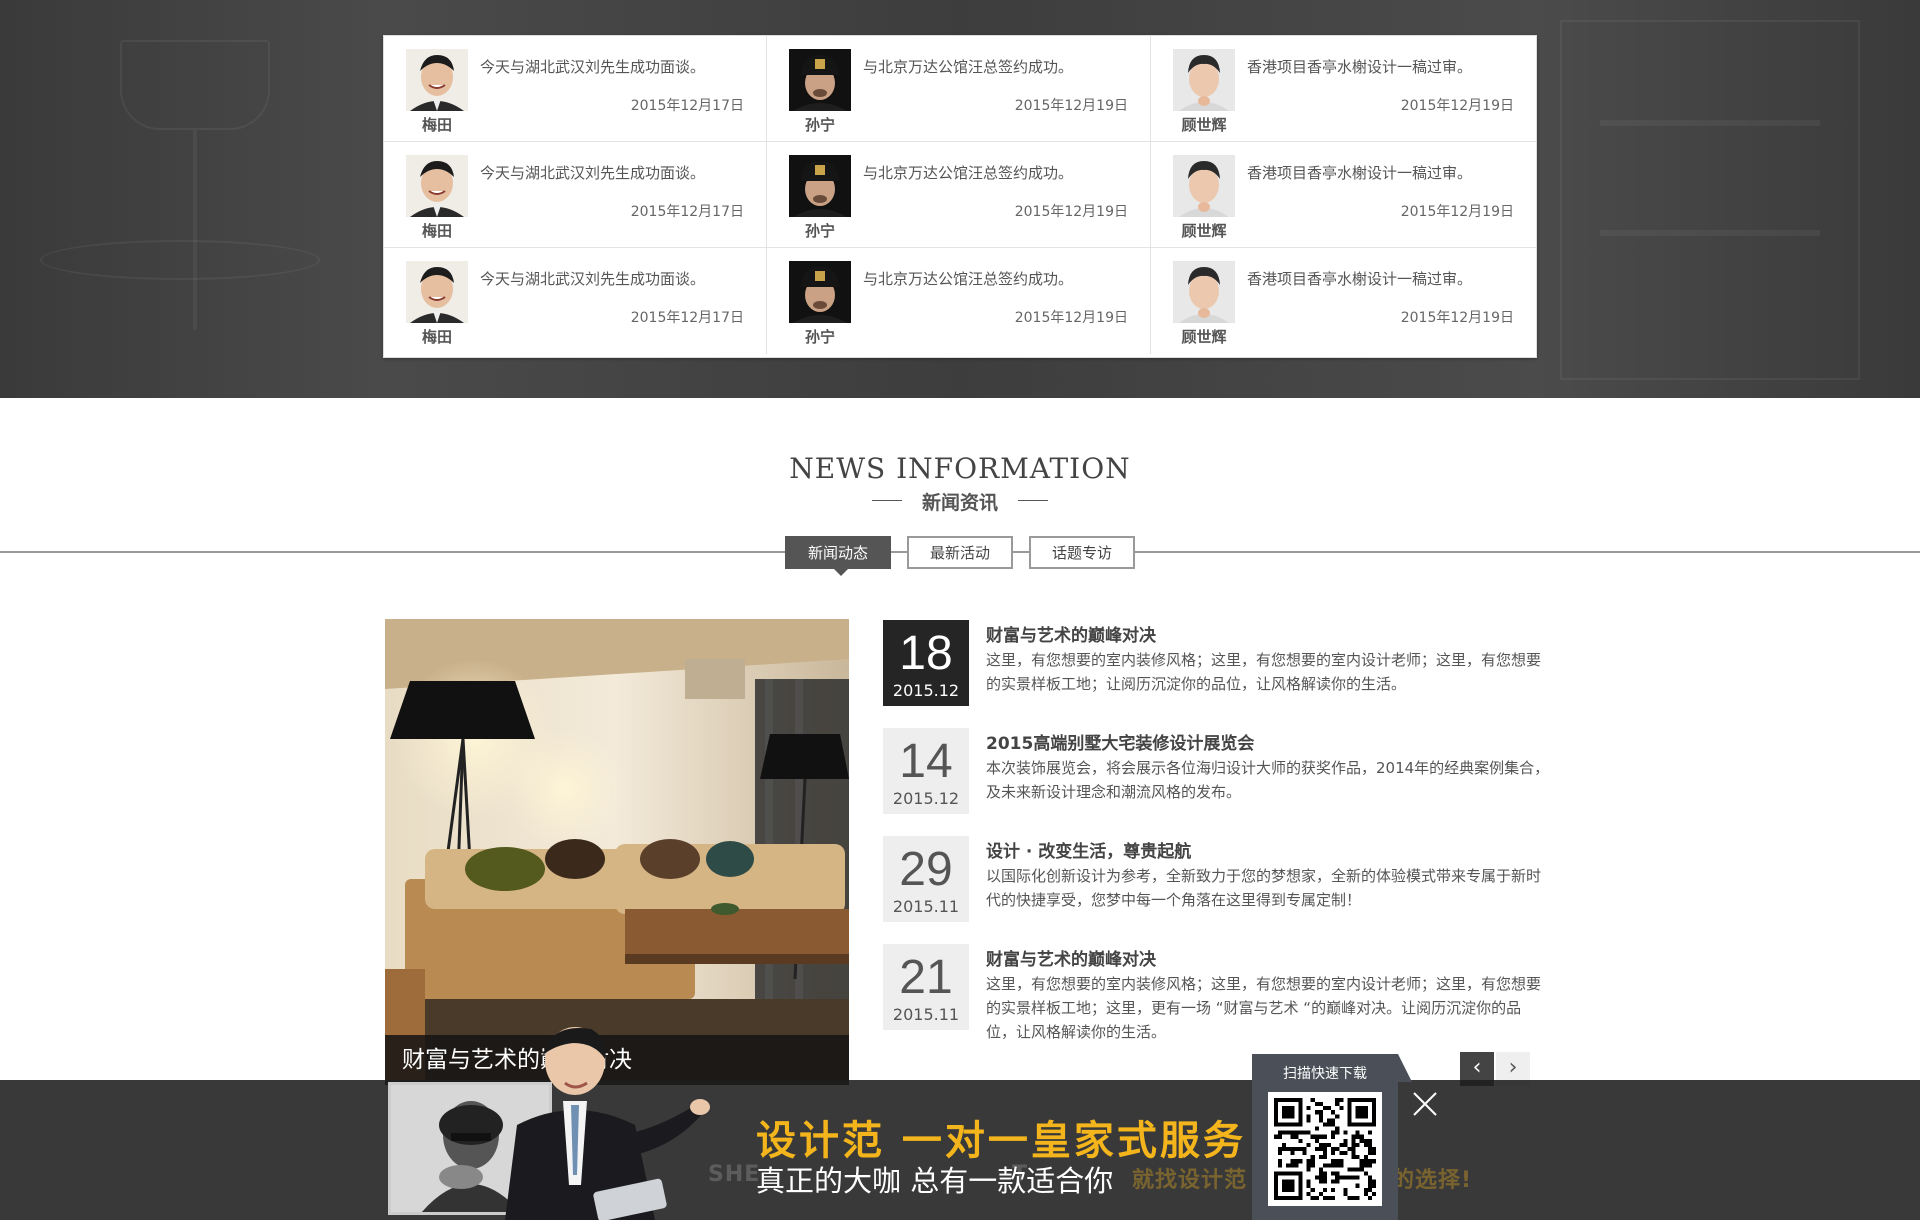 This screenshot has height=1224, width=1920. Describe the element at coordinates (1082, 552) in the screenshot. I see `tab-topic-interviews: 话题专访` at that location.